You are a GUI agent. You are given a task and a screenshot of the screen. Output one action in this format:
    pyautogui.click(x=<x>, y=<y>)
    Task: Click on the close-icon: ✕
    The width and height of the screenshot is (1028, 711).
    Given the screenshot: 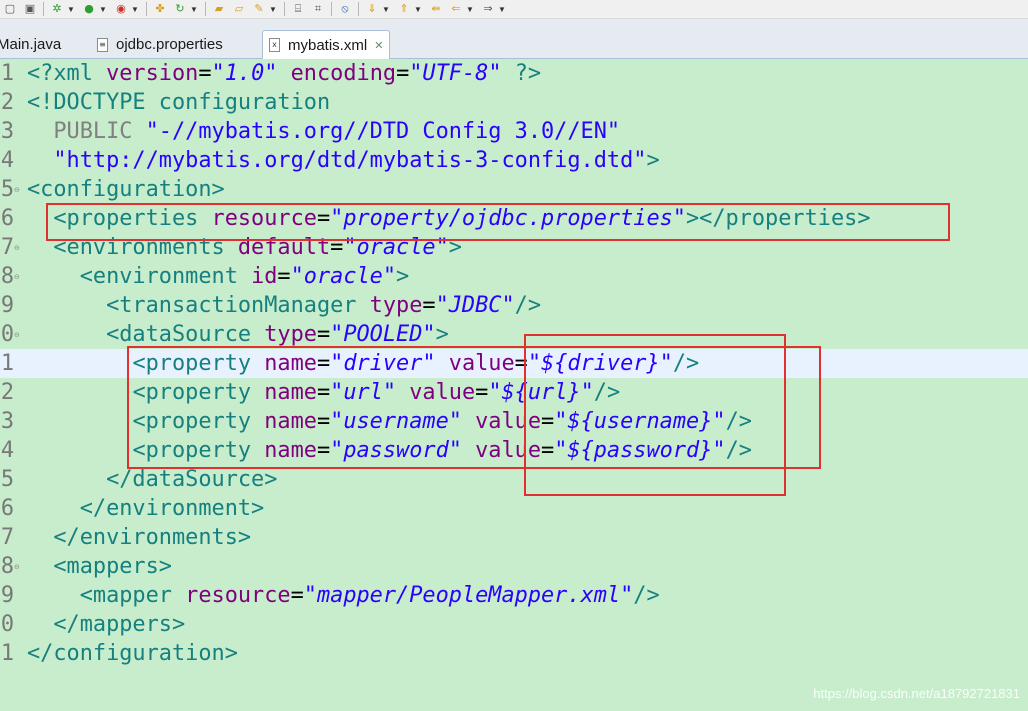 What is the action you would take?
    pyautogui.click(x=378, y=45)
    